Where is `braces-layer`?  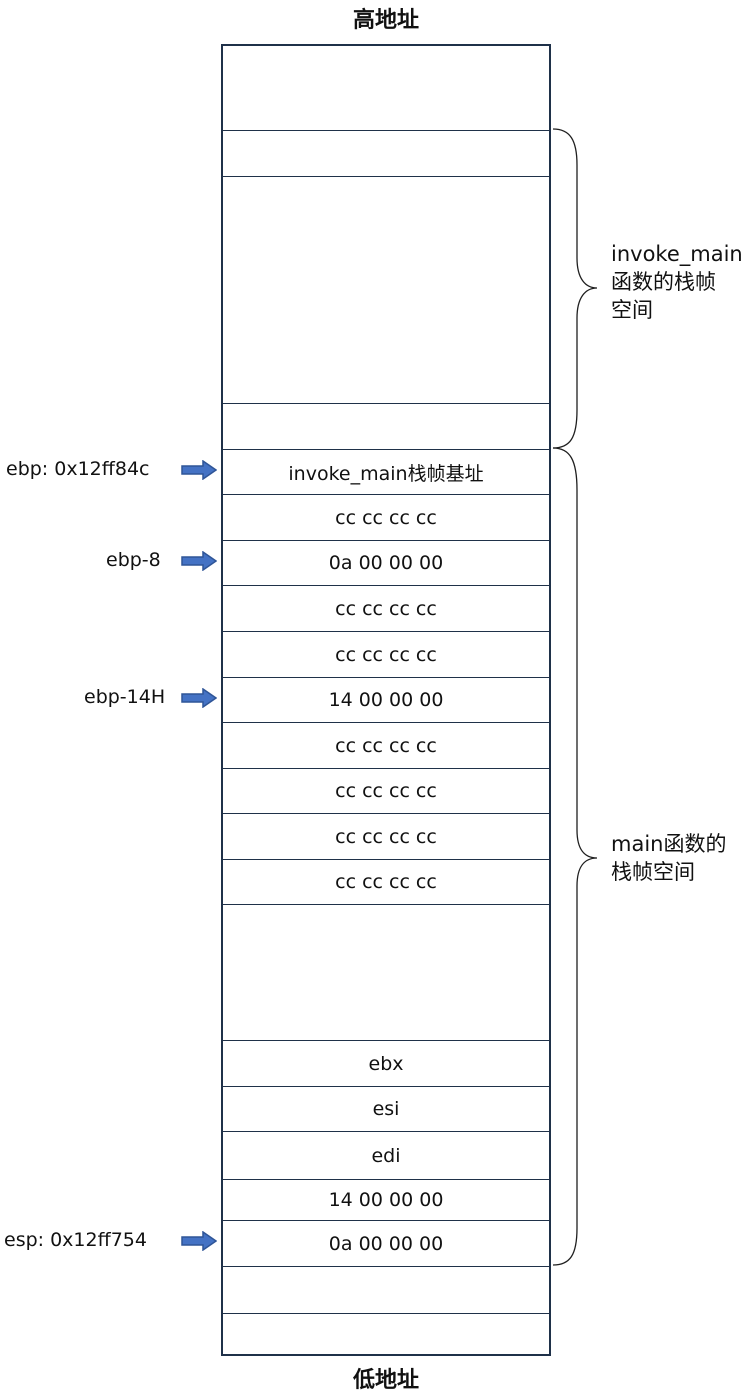
braces-layer is located at coordinates (575, 697).